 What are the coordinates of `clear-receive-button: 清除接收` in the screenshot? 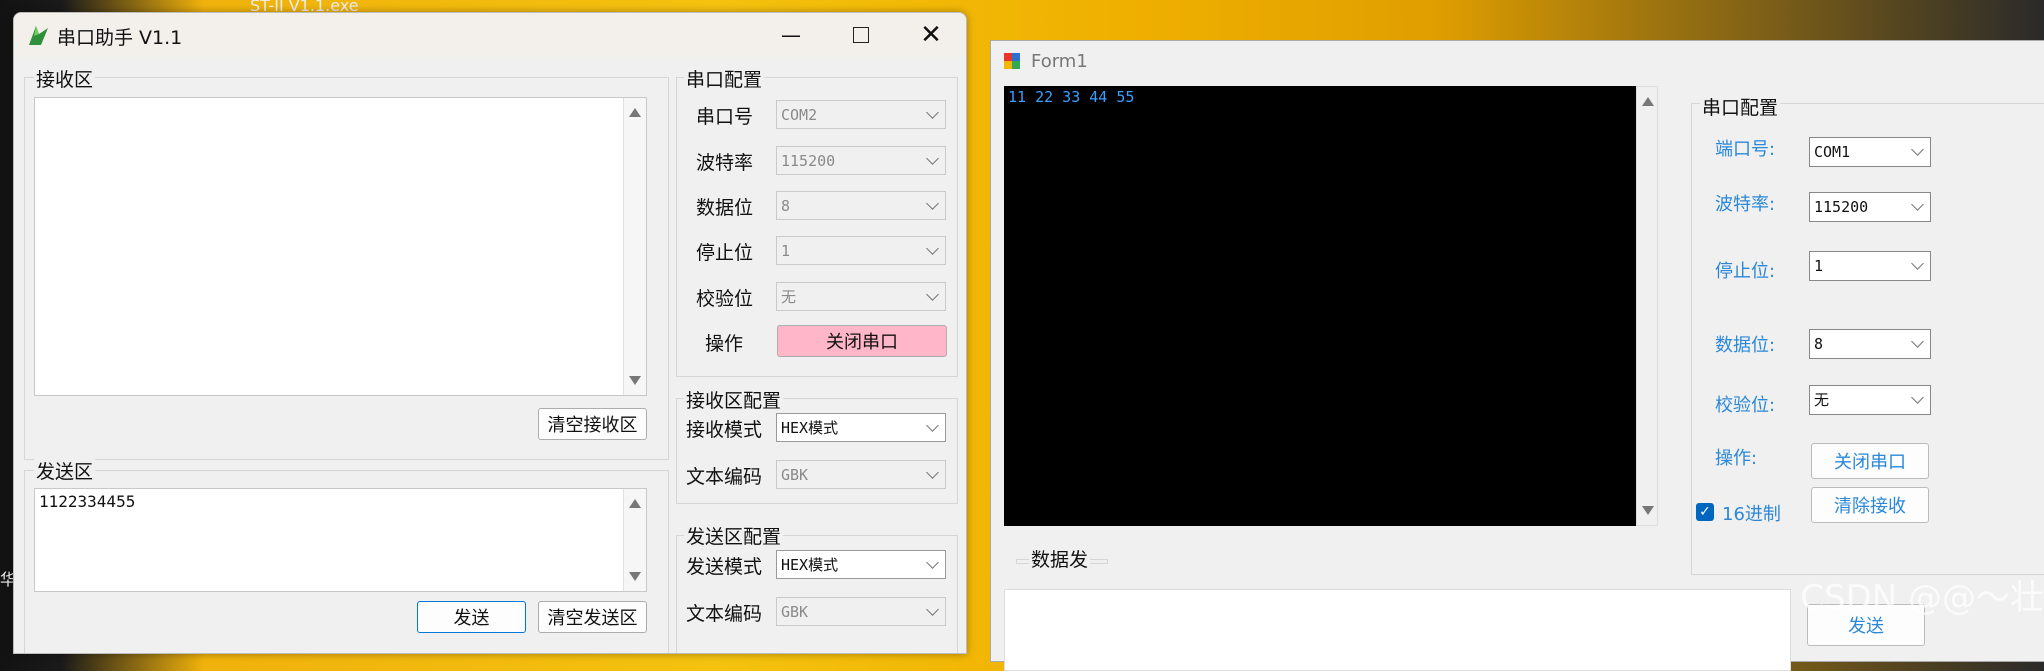 It's located at (1870, 505).